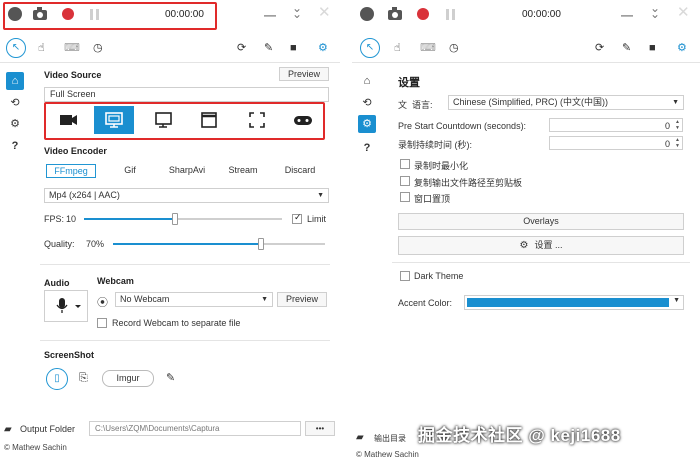 The height and width of the screenshot is (460, 700). Describe the element at coordinates (186, 195) in the screenshot. I see `format-select: Mp4 (x264 | AAC) ▼` at that location.